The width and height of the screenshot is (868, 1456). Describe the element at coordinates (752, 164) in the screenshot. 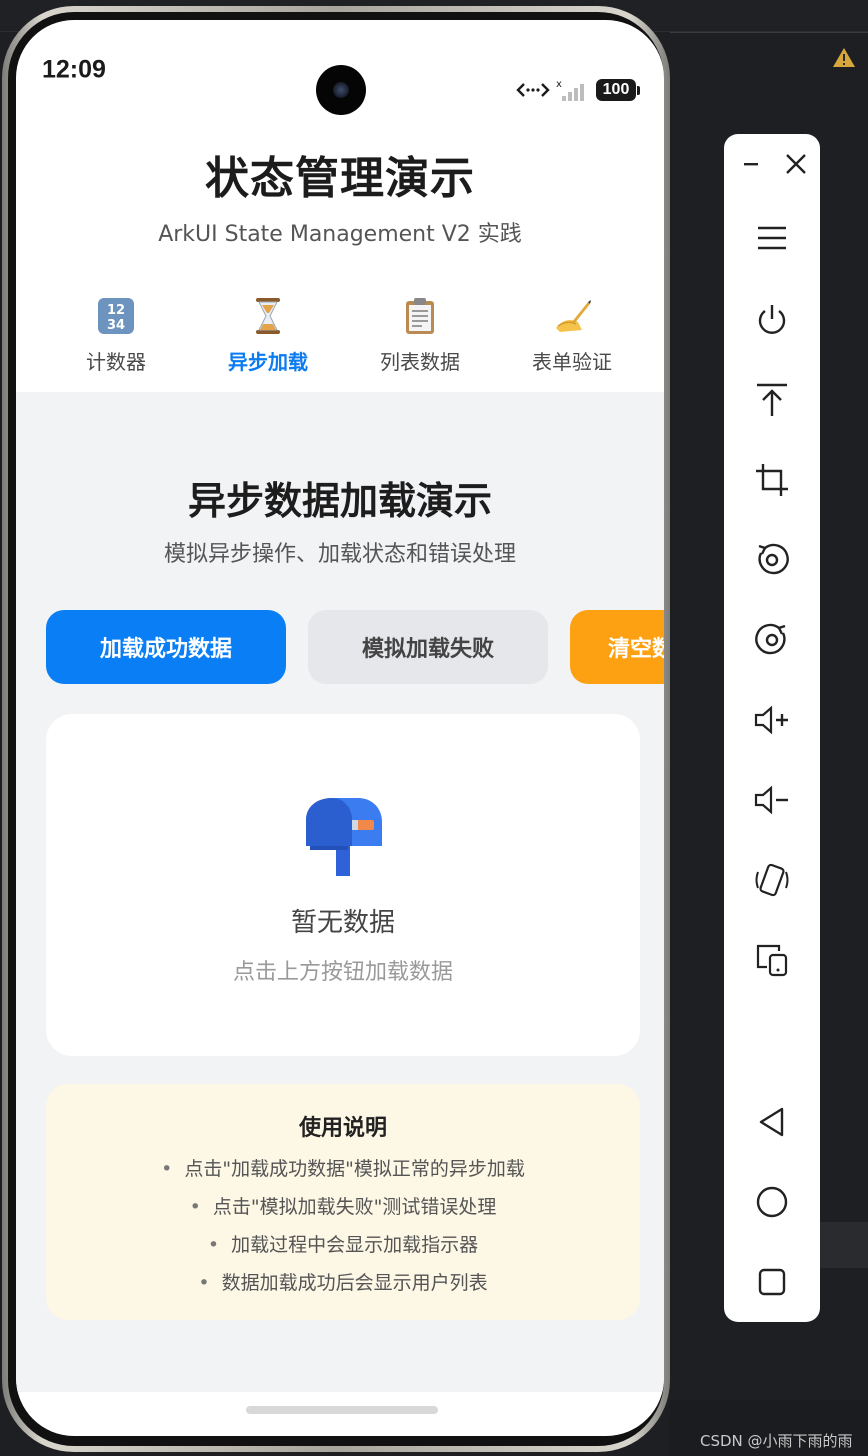

I see `minimize-icon` at that location.